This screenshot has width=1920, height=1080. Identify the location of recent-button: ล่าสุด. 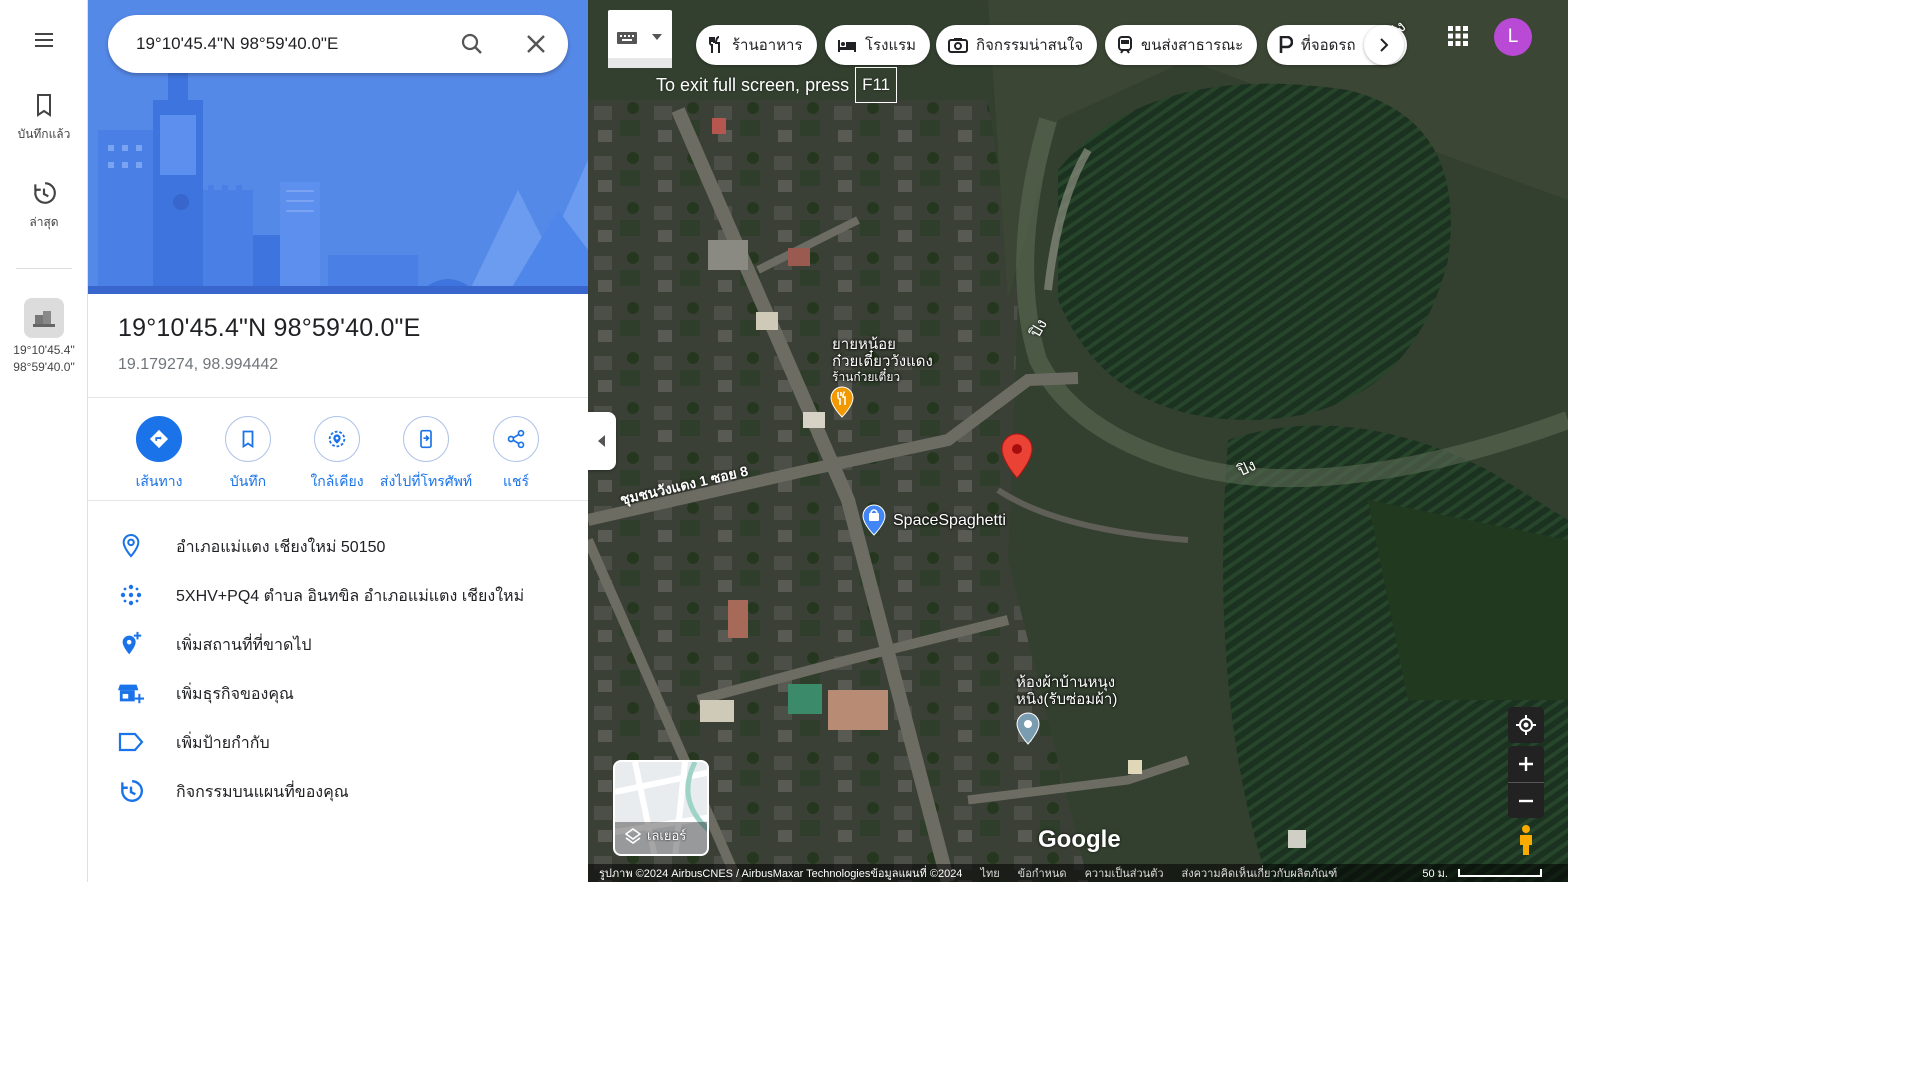
(44, 204).